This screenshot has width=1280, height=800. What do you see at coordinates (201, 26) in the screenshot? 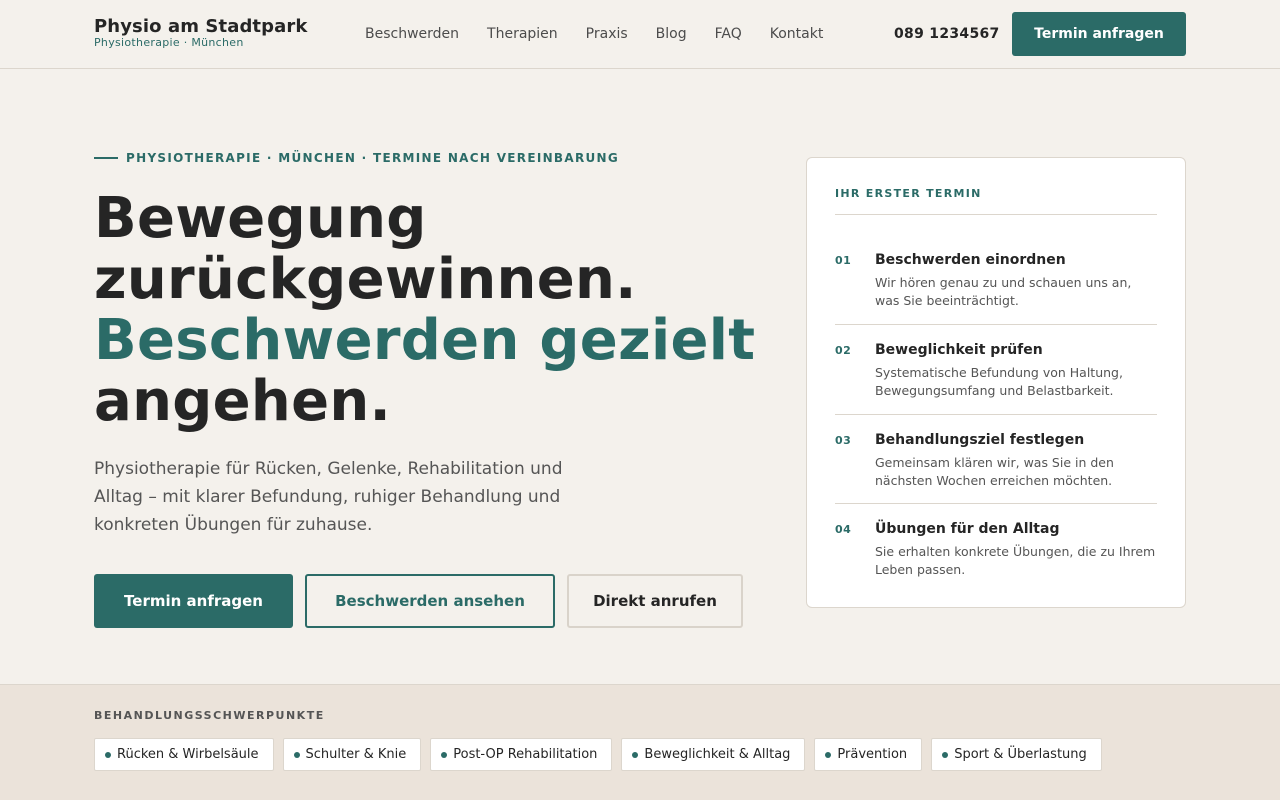
I see `brand-name: Physio am Stadtpark` at bounding box center [201, 26].